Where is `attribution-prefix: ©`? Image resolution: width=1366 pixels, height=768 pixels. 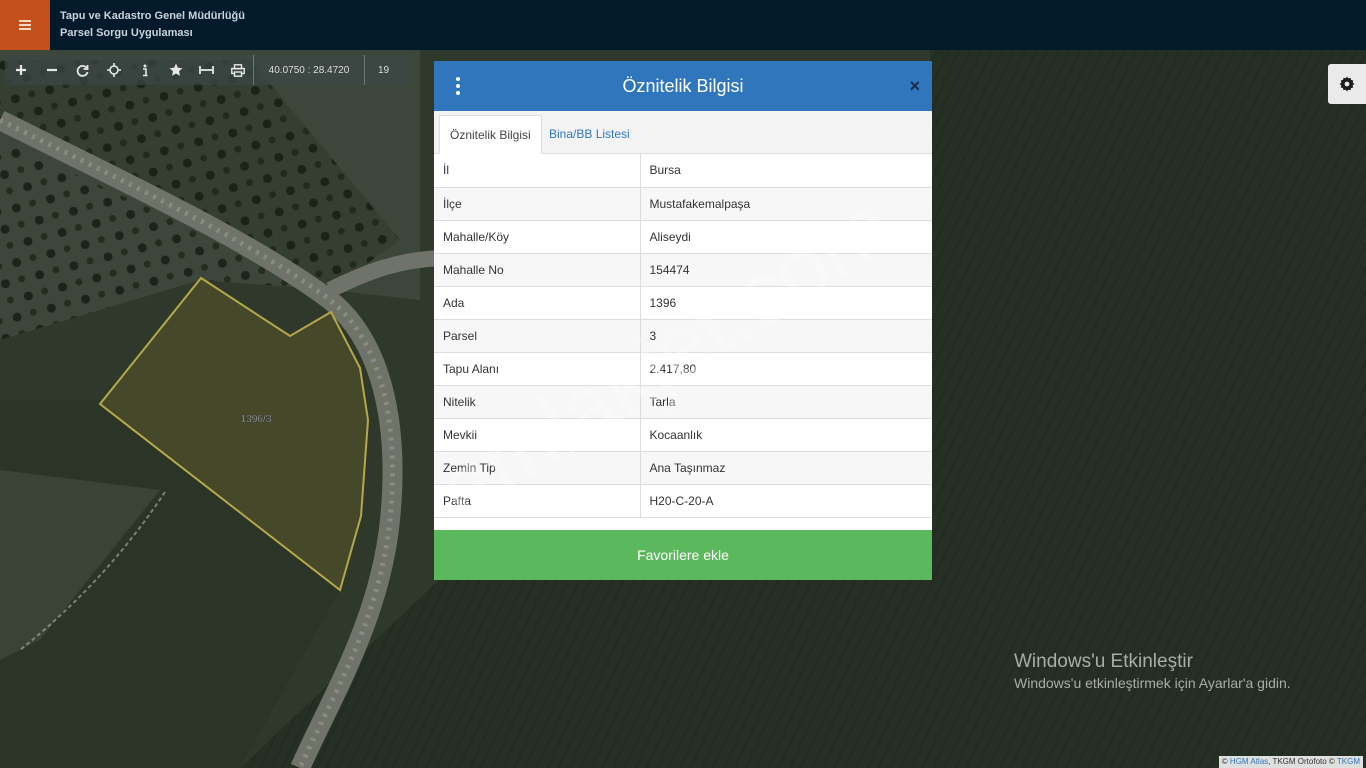 attribution-prefix: © is located at coordinates (1225, 761).